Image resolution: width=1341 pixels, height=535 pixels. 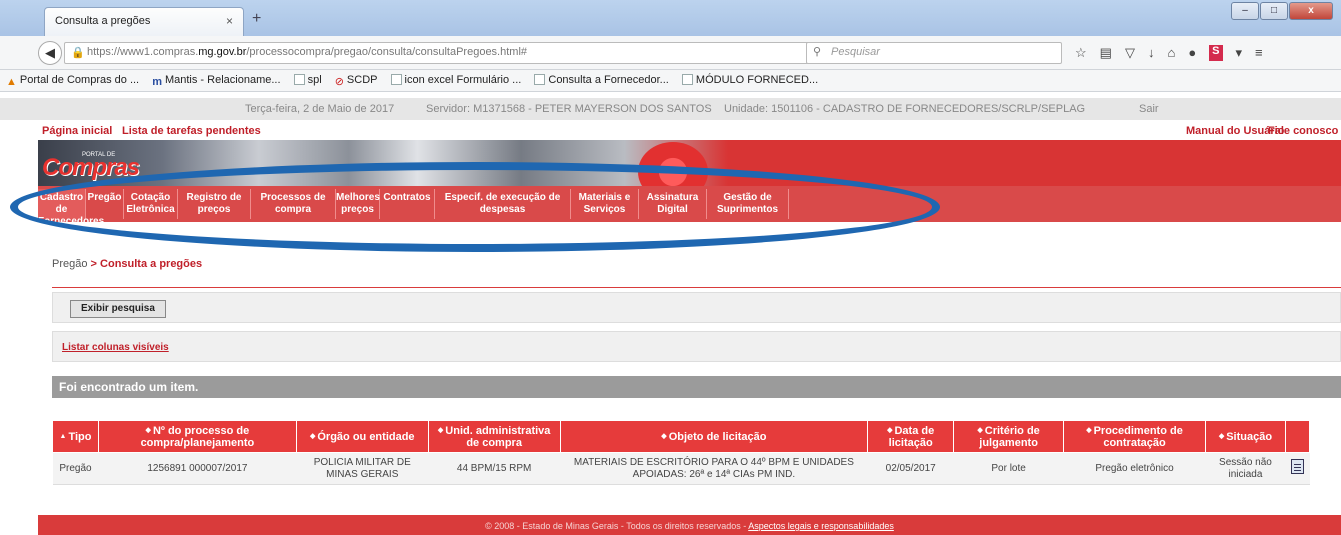 I want to click on breadcrumb-current: Consulta a pregões, so click(x=151, y=264).